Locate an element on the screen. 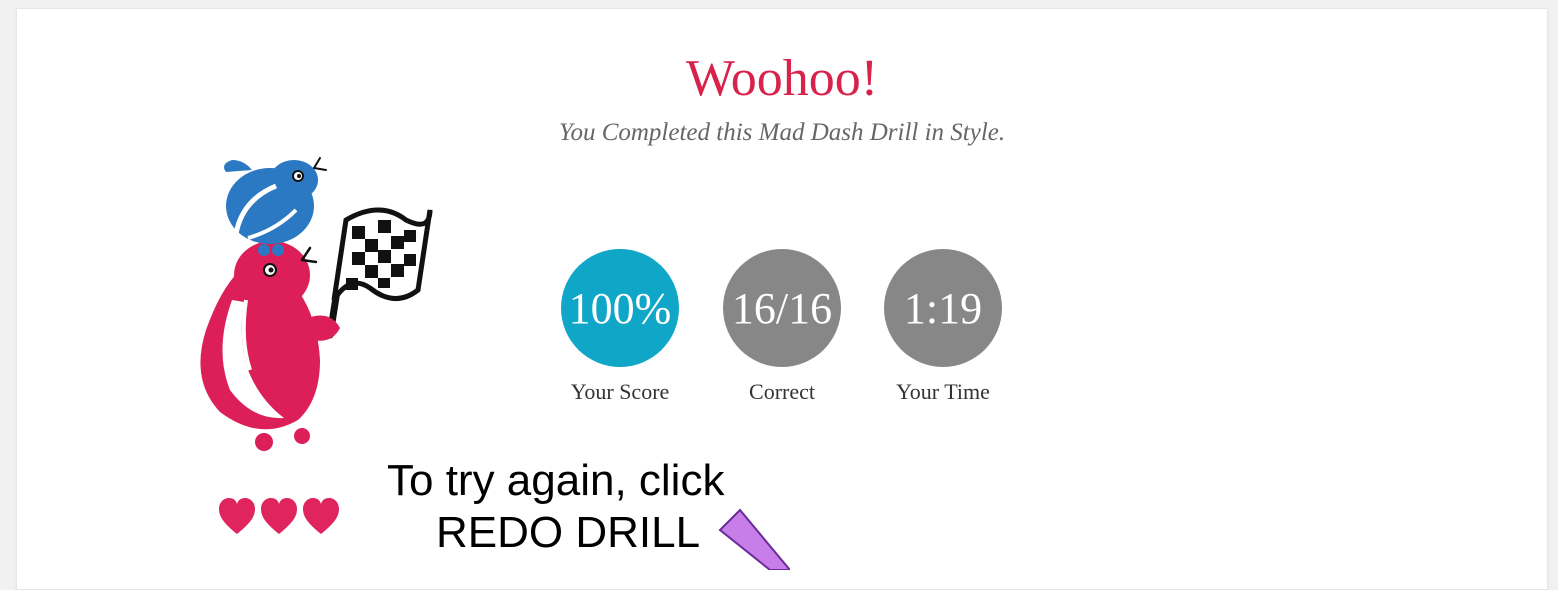 This screenshot has height=590, width=1558. time-label: Your Time is located at coordinates (943, 391).